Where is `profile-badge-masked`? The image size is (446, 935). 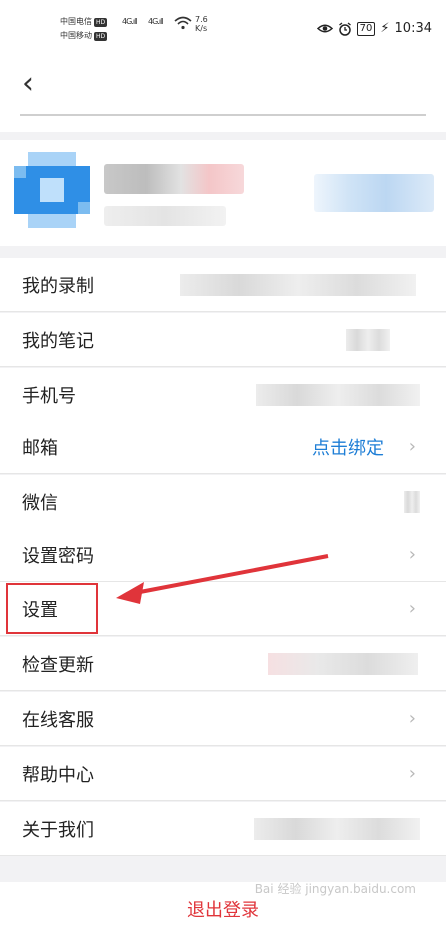
profile-badge-masked is located at coordinates (374, 193).